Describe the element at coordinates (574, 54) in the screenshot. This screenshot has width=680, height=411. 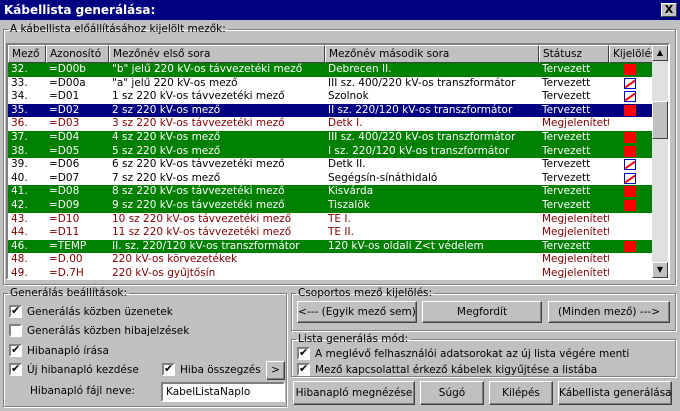
I see `col-header-status: Státusz` at that location.